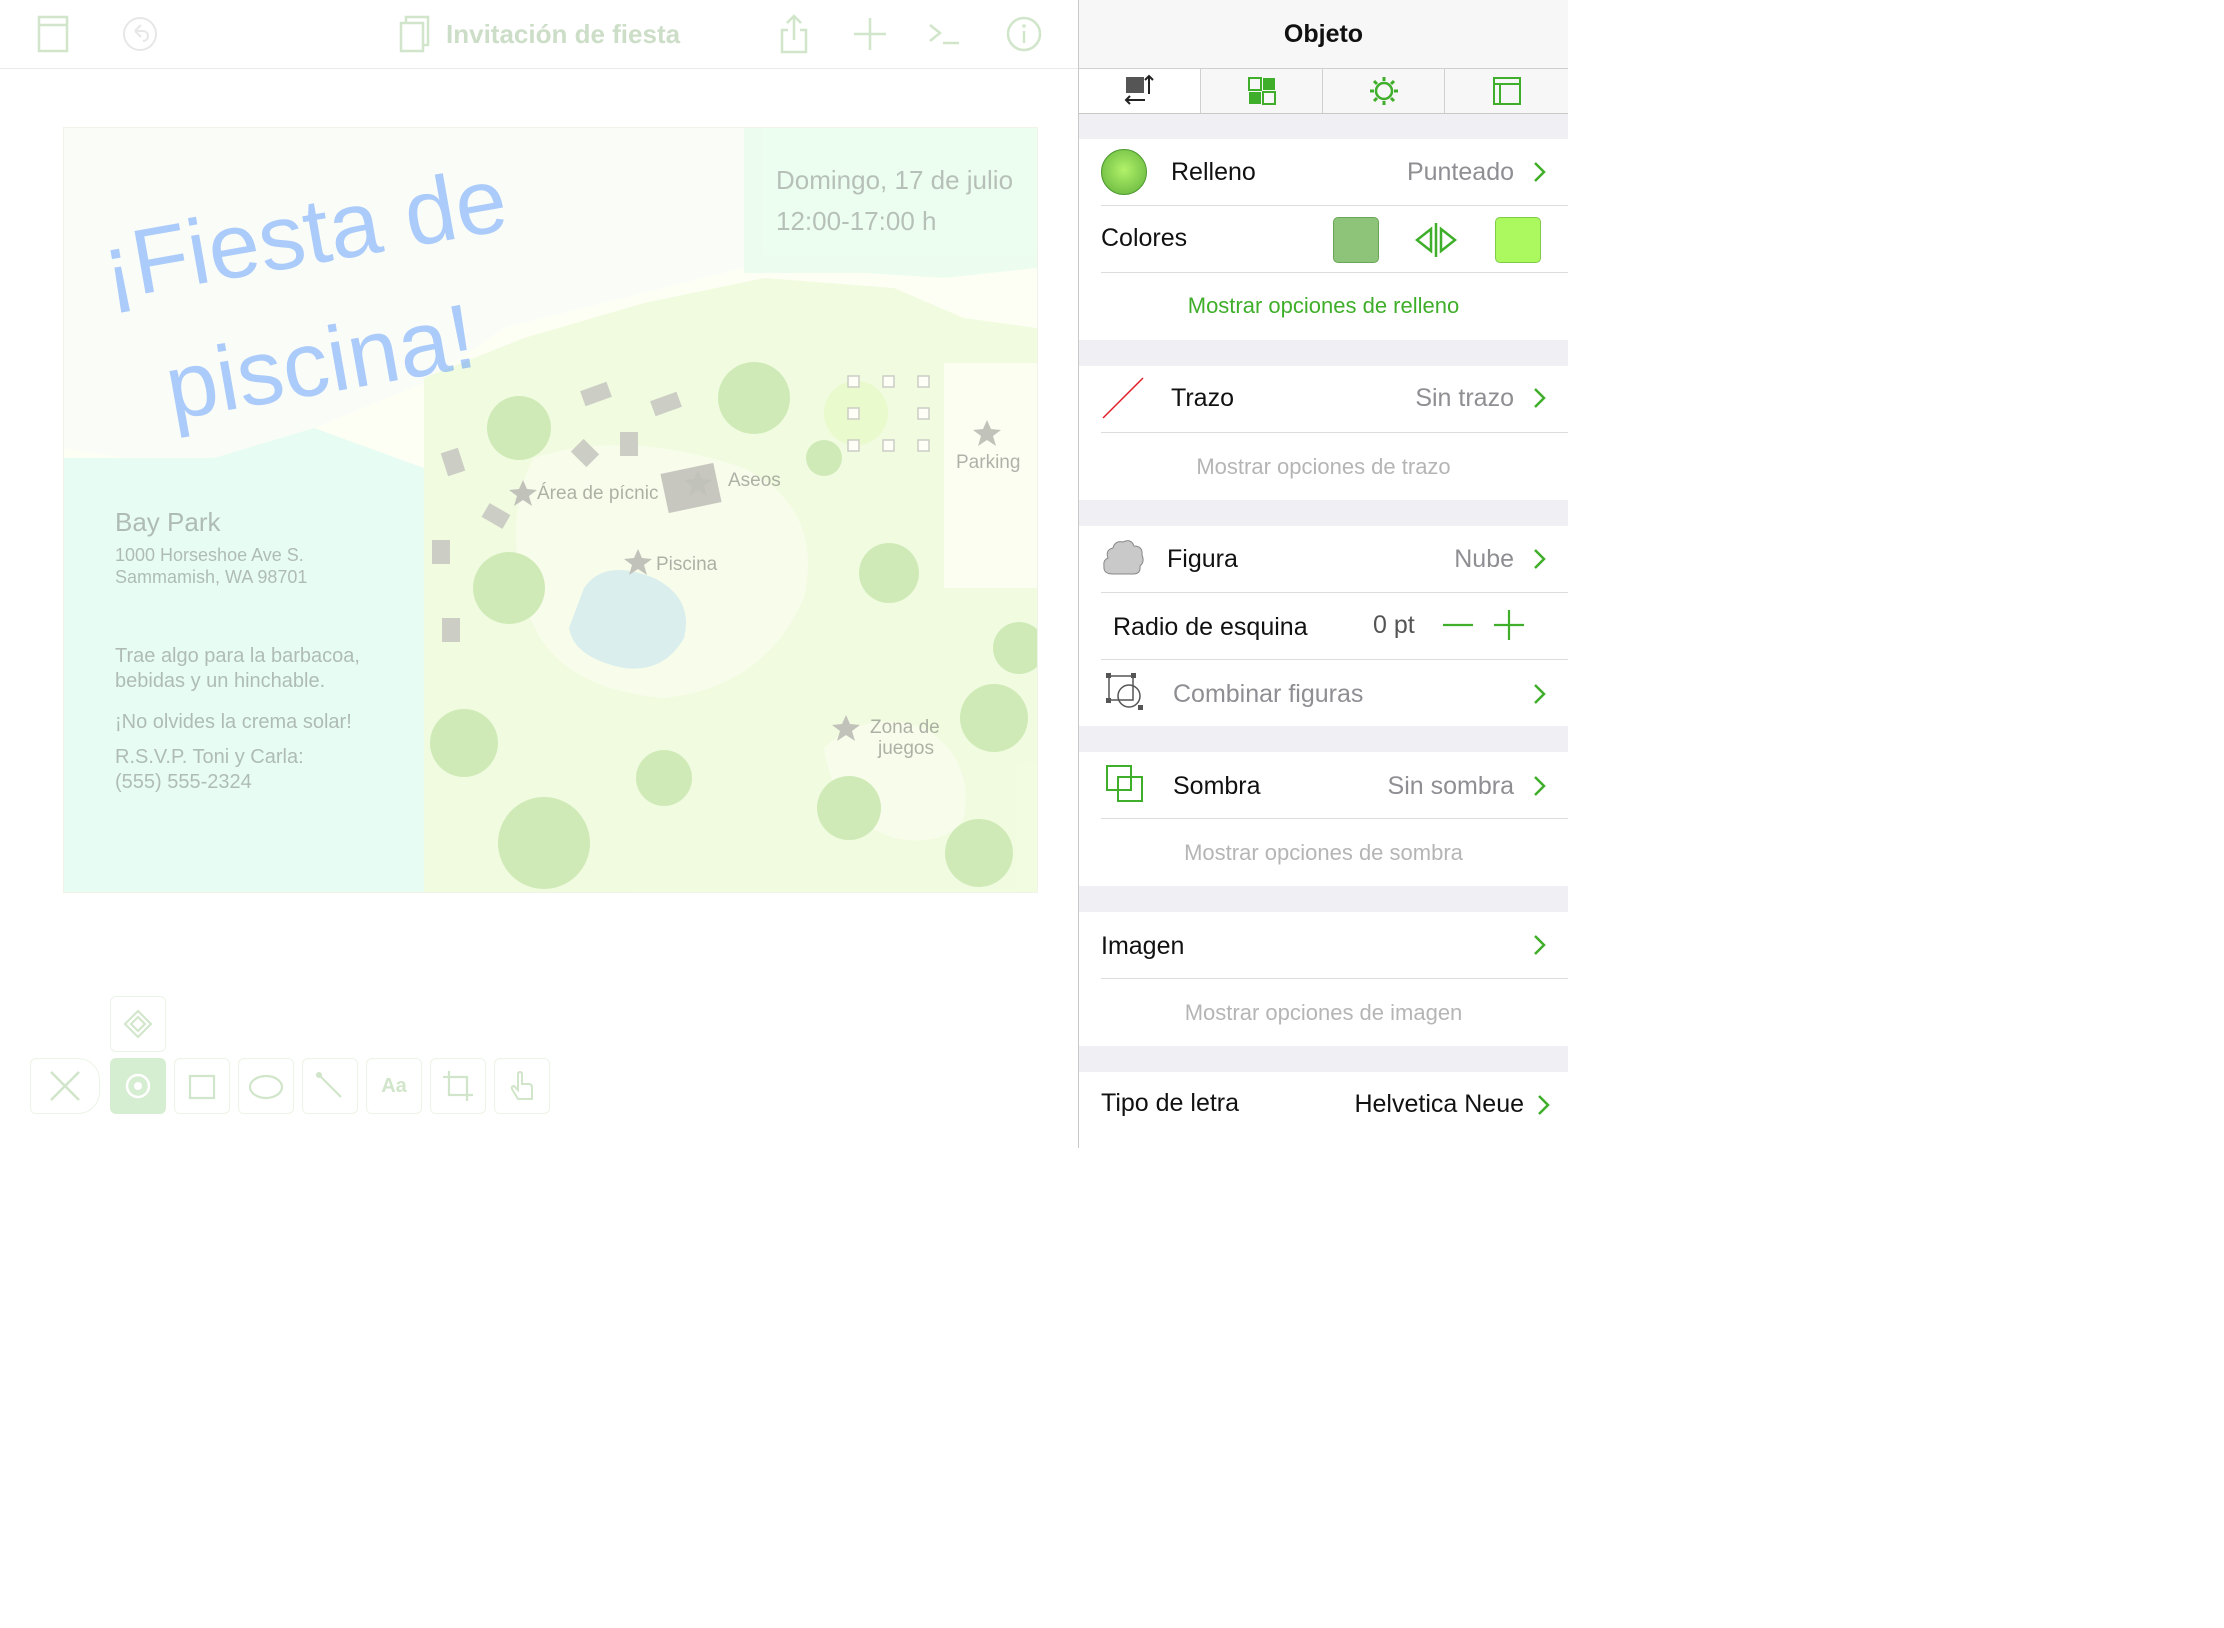 The width and height of the screenshot is (2224, 1628). I want to click on combine-shapes-icon, so click(1124, 691).